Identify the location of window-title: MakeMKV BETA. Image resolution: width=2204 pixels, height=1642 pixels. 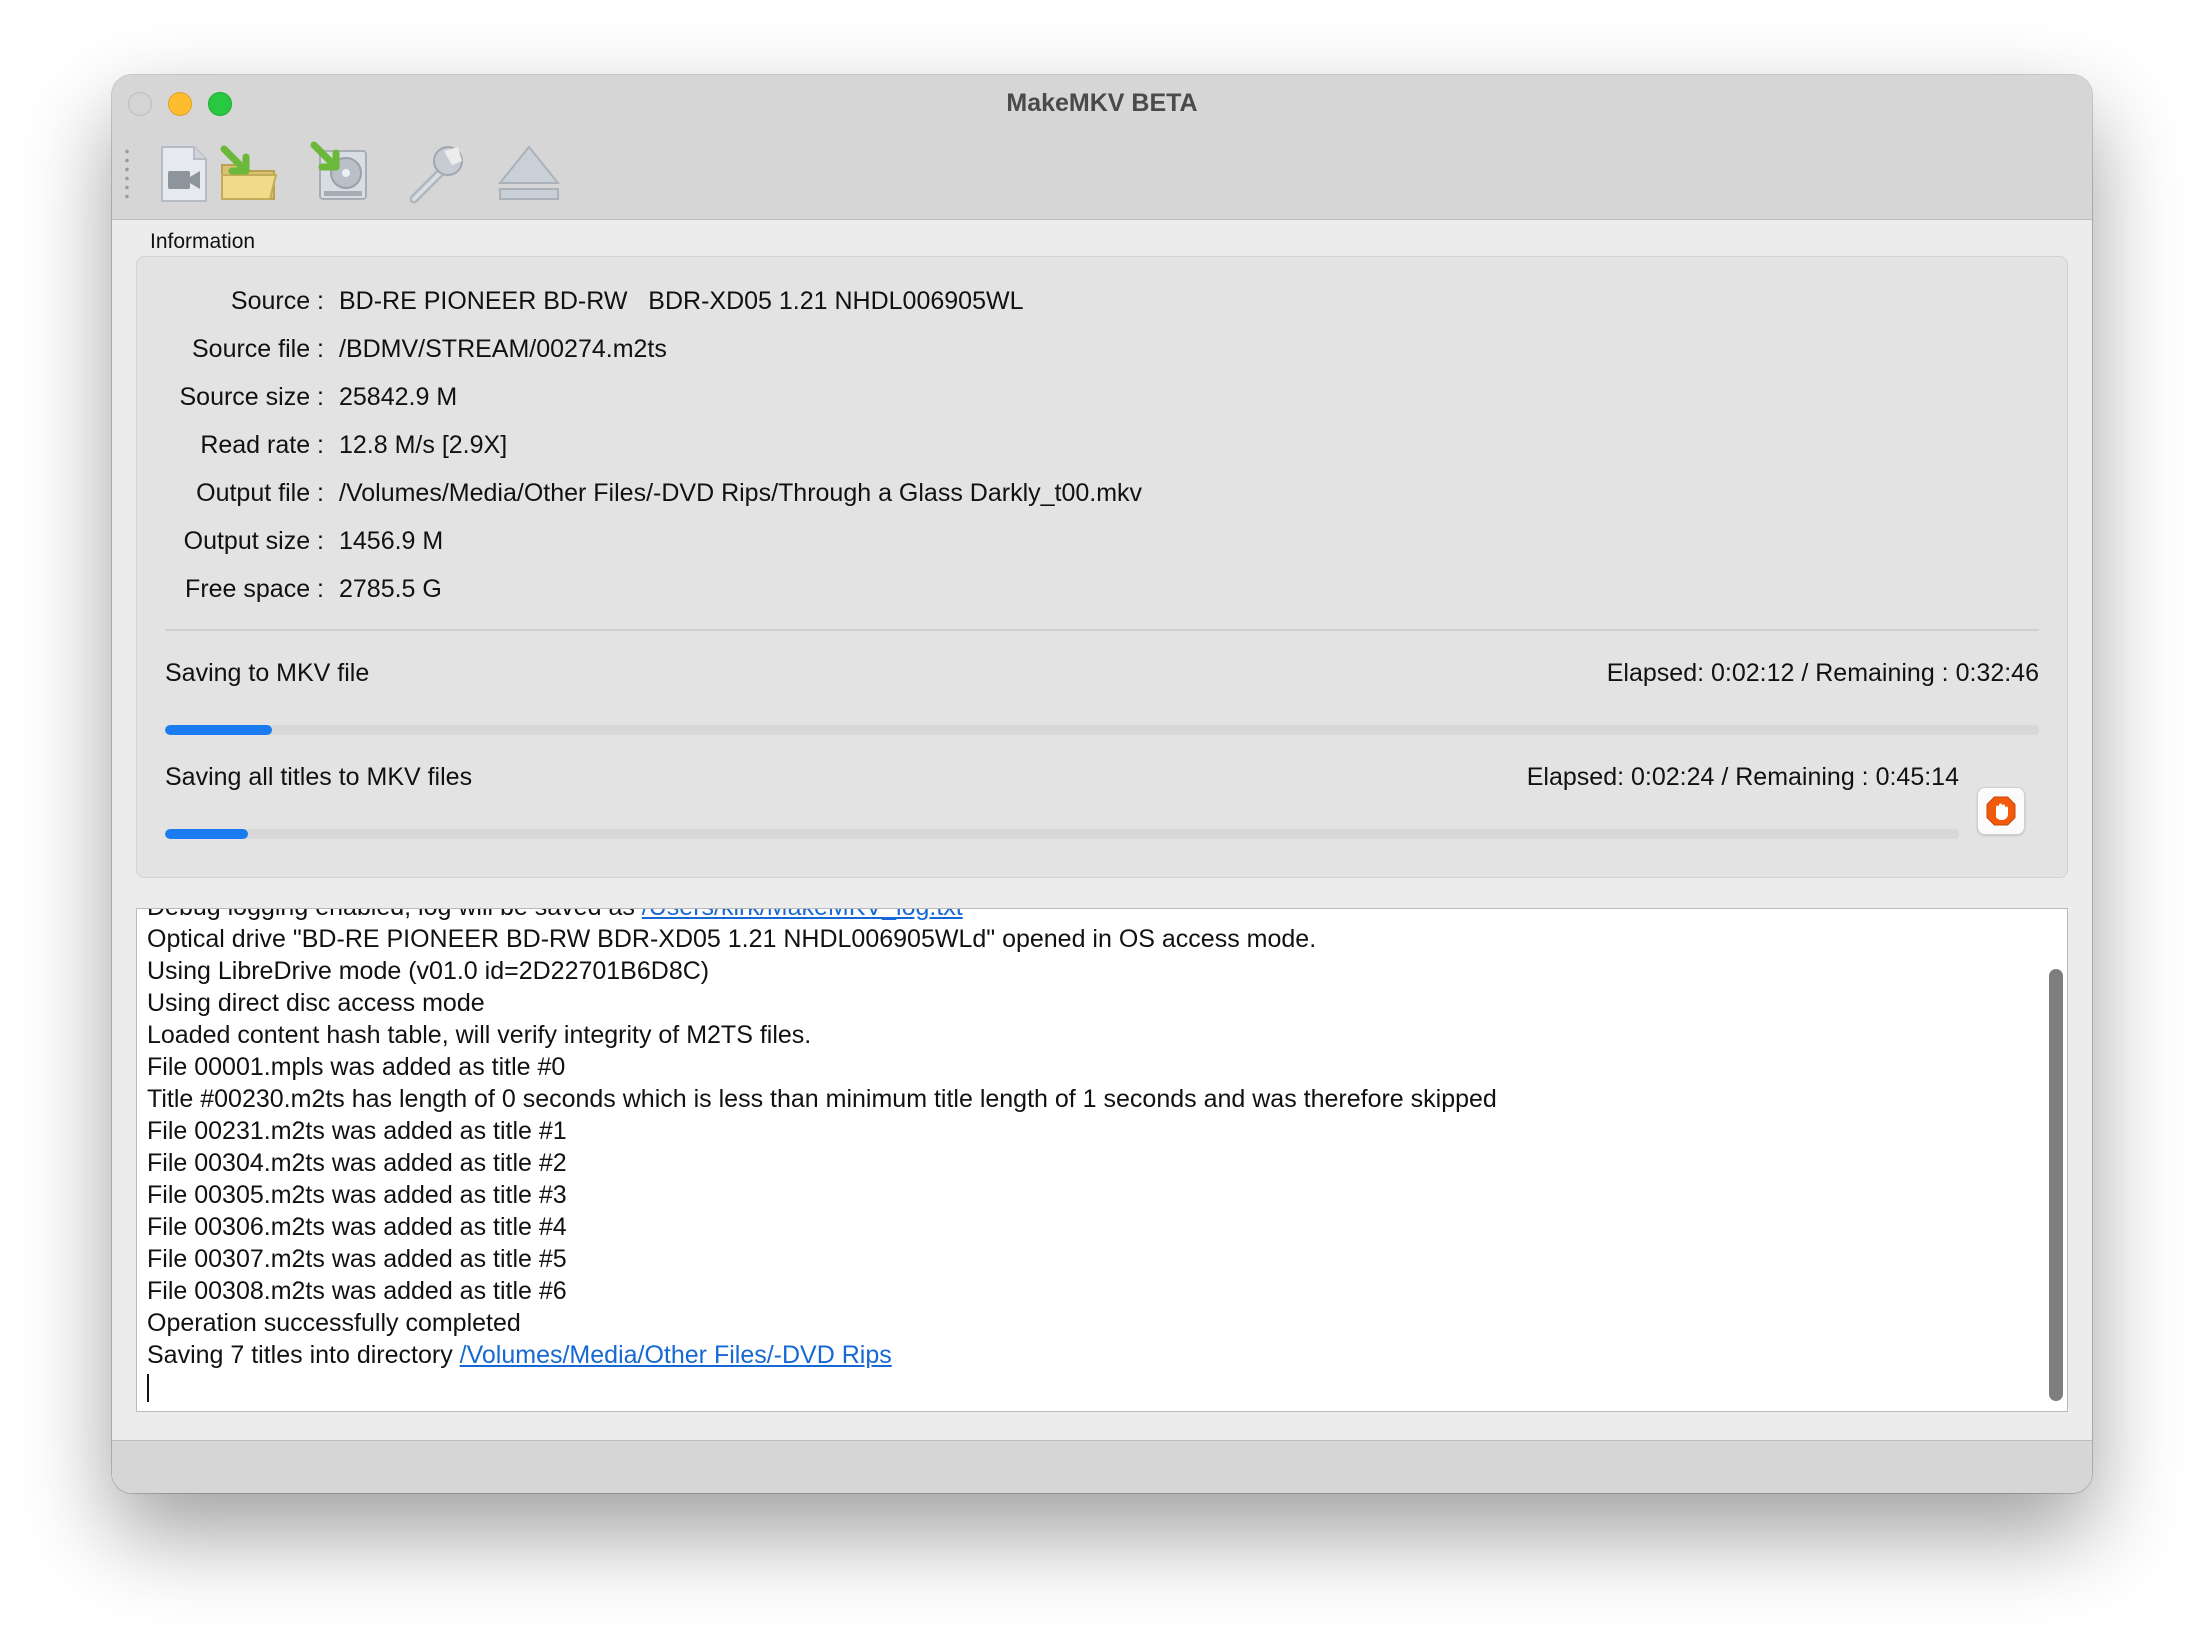
(1102, 103).